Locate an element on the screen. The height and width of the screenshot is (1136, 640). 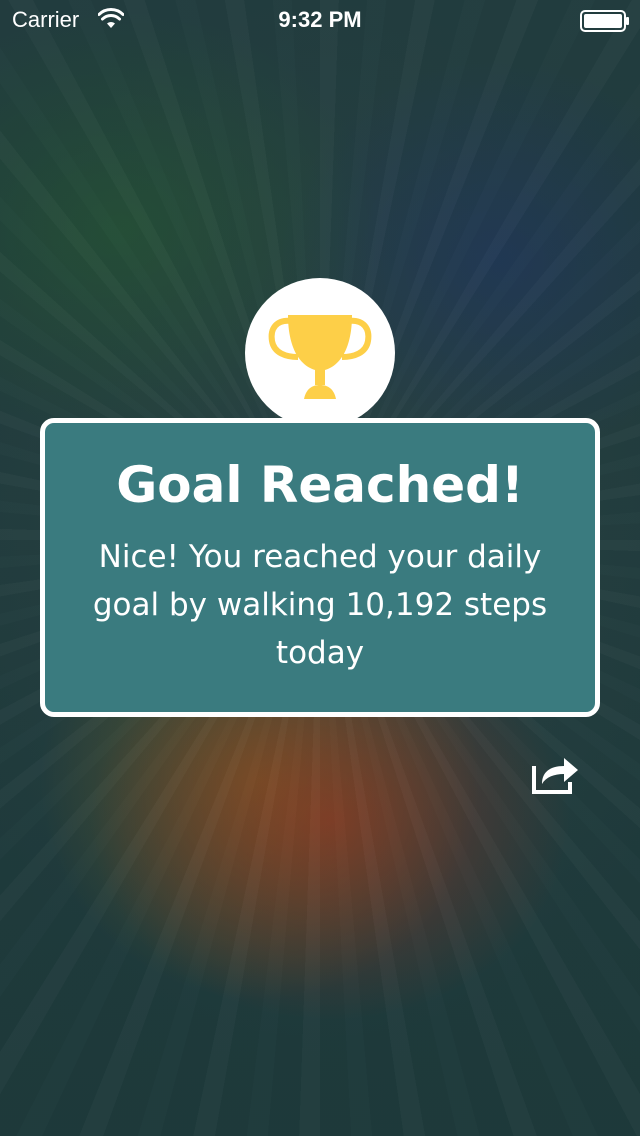
trophy-badge is located at coordinates (320, 353).